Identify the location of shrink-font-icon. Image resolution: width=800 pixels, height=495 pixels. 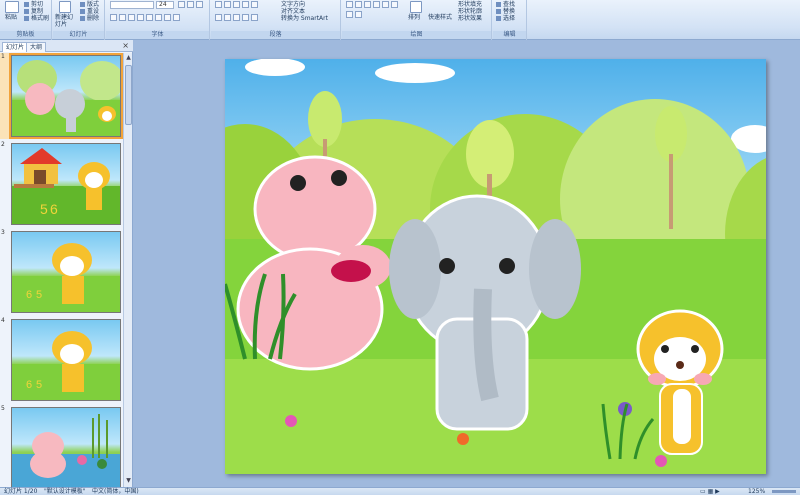
(190, 4).